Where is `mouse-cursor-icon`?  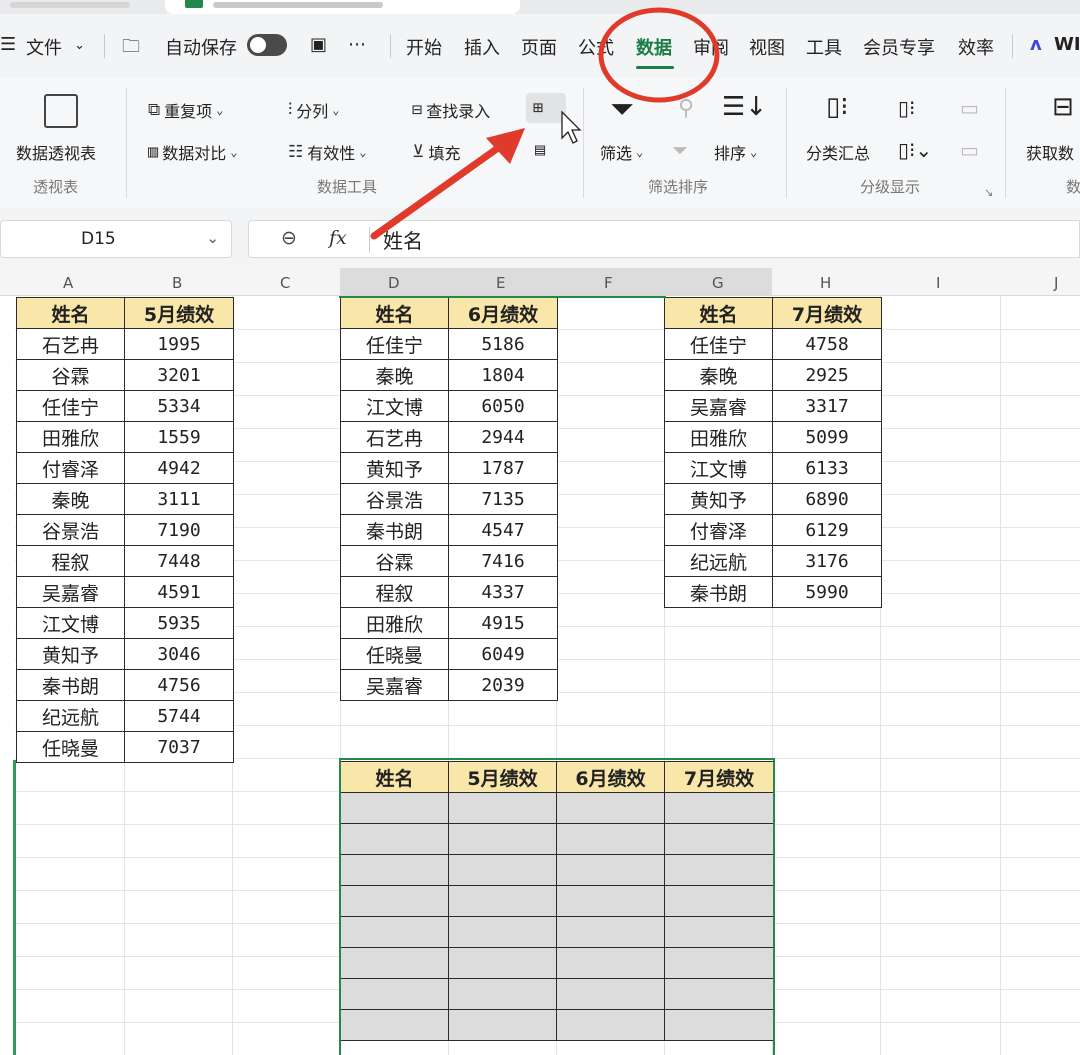 mouse-cursor-icon is located at coordinates (571, 127).